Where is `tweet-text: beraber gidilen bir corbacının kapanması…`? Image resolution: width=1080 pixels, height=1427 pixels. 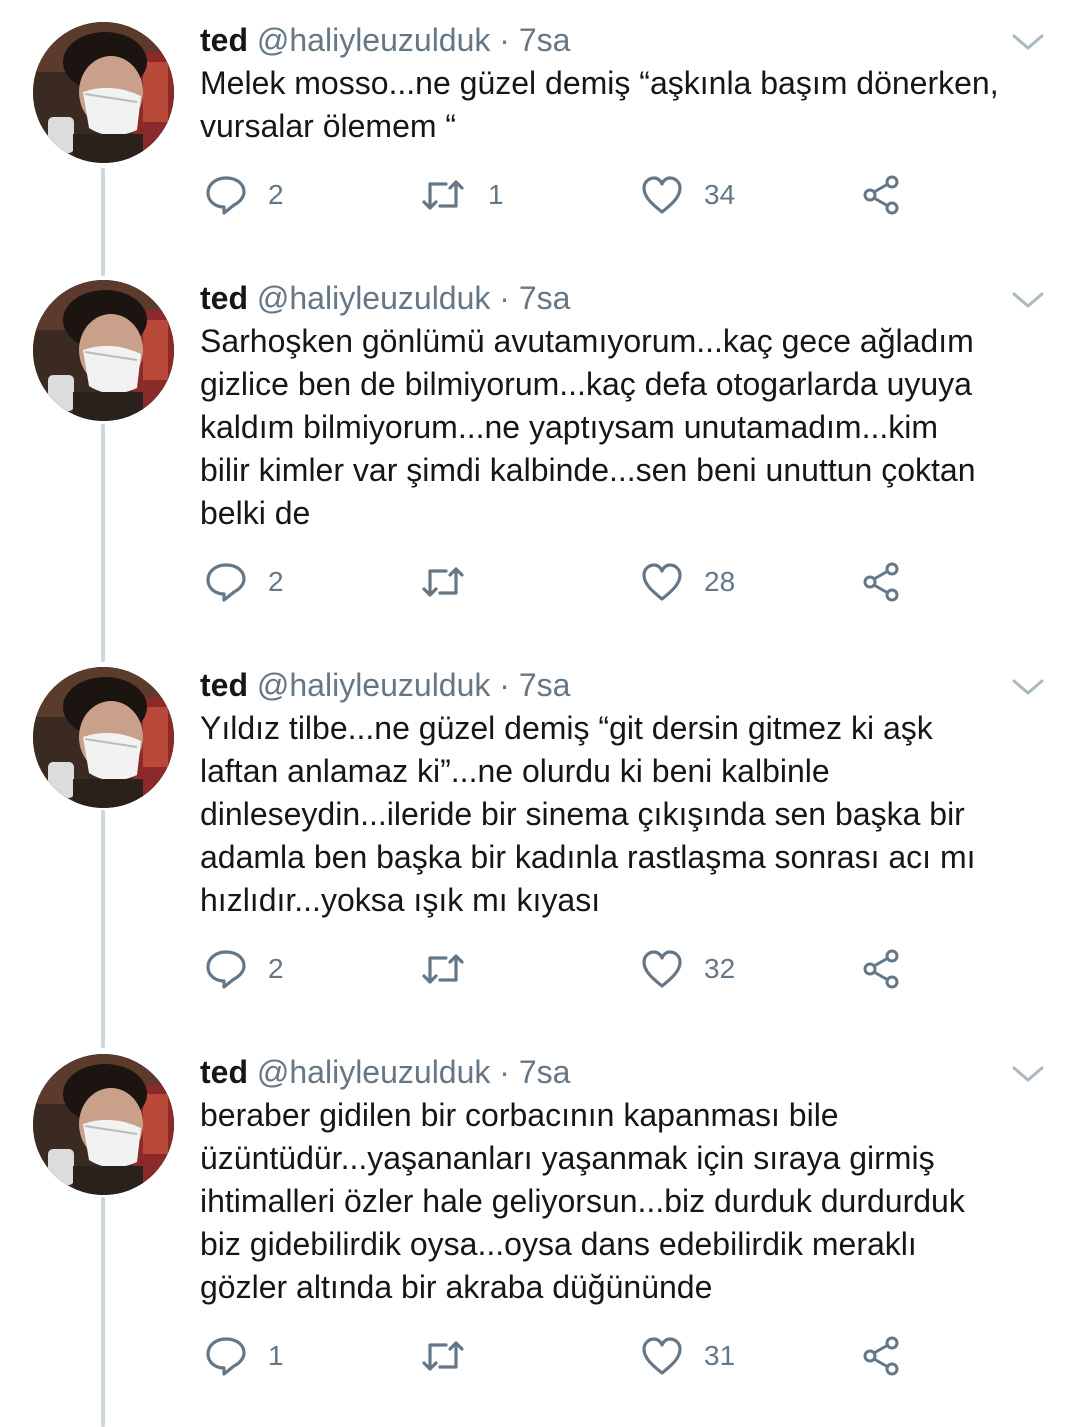 tweet-text: beraber gidilen bir corbacının kapanması… is located at coordinates (582, 1201).